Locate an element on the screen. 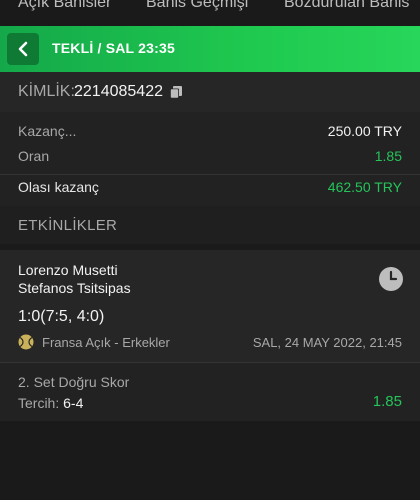 This screenshot has height=500, width=420. tournament-name: Fransa Açık - Erkekler is located at coordinates (106, 342).